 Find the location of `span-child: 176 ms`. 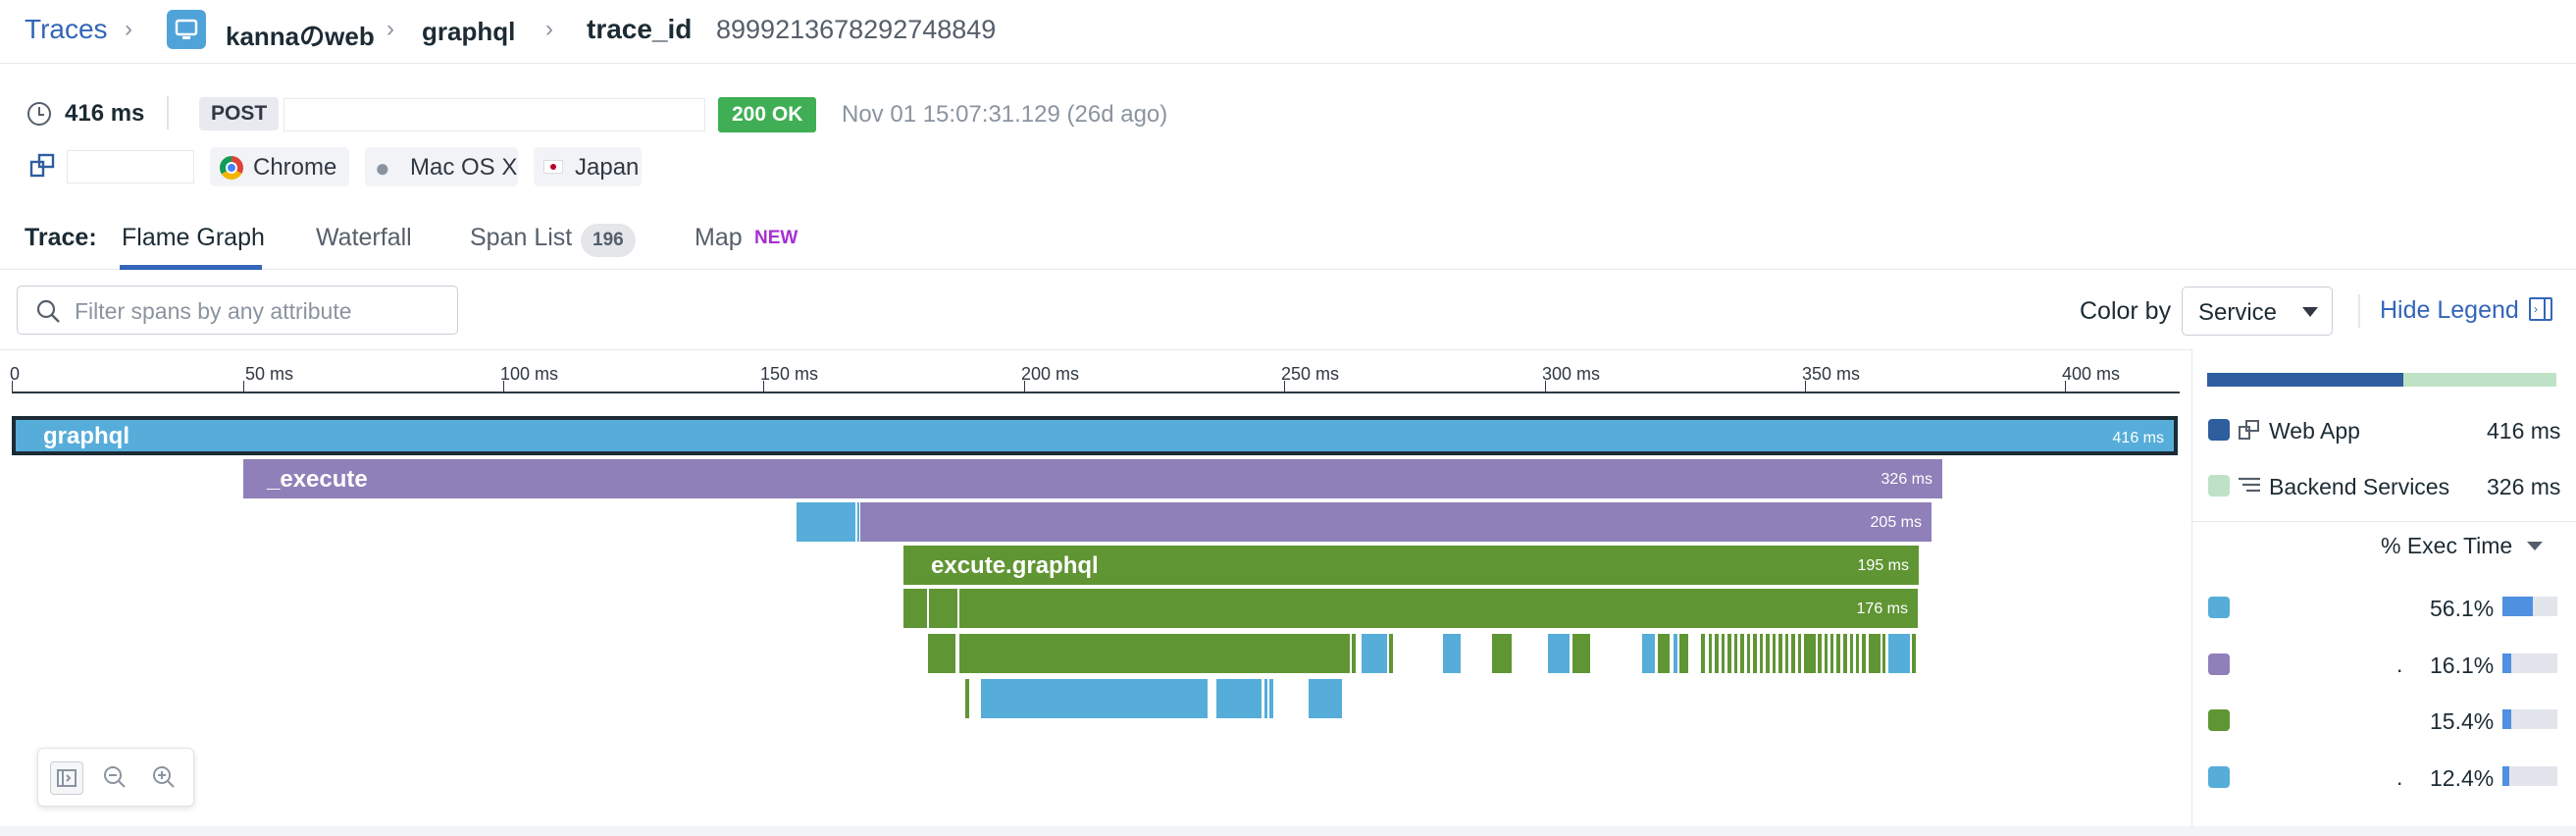

span-child: 176 ms is located at coordinates (1438, 608).